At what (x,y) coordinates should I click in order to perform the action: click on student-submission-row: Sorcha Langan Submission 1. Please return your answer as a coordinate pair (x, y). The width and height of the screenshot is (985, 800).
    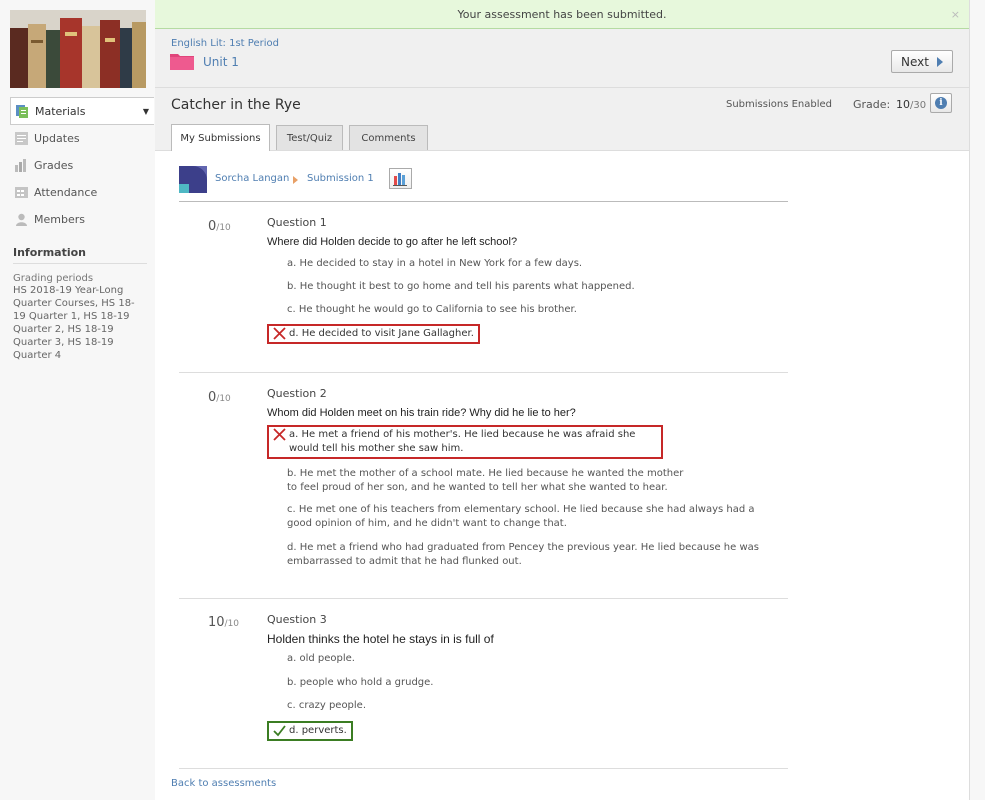
    Looking at the image, I should click on (483, 184).